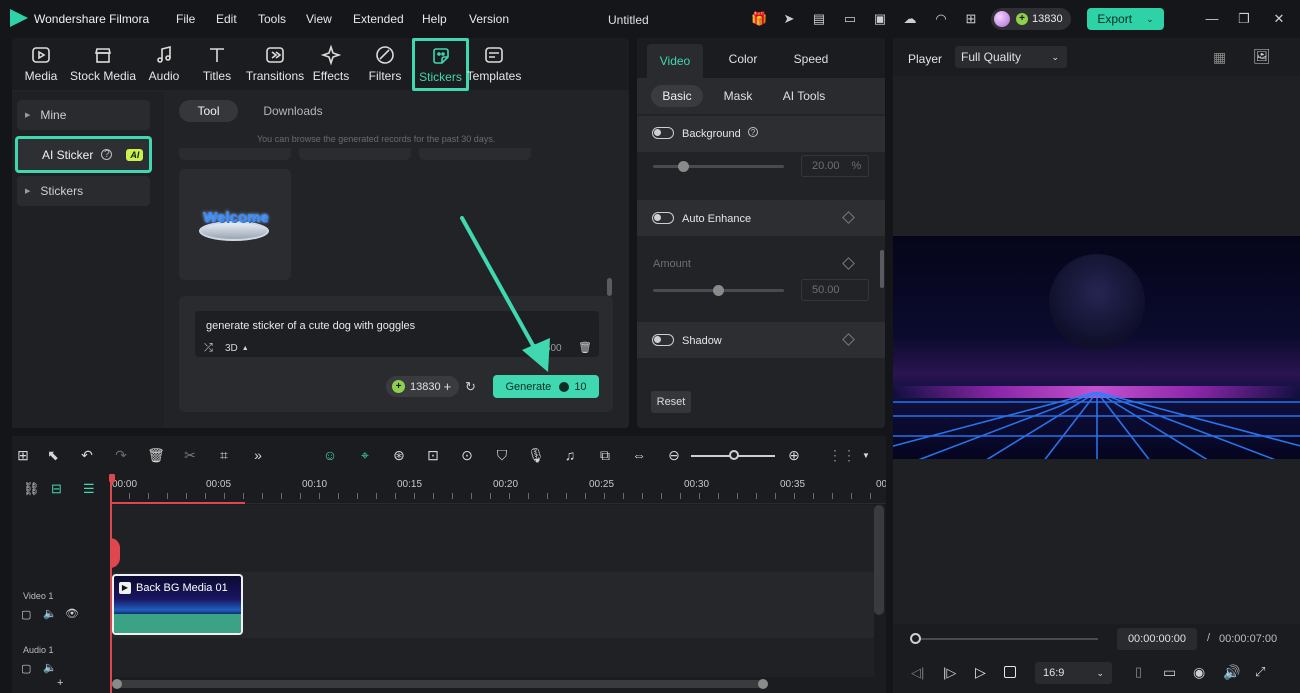 The width and height of the screenshot is (1300, 693). What do you see at coordinates (1073, 673) in the screenshot?
I see `aspect-dropdown: 16:9 ⌄` at bounding box center [1073, 673].